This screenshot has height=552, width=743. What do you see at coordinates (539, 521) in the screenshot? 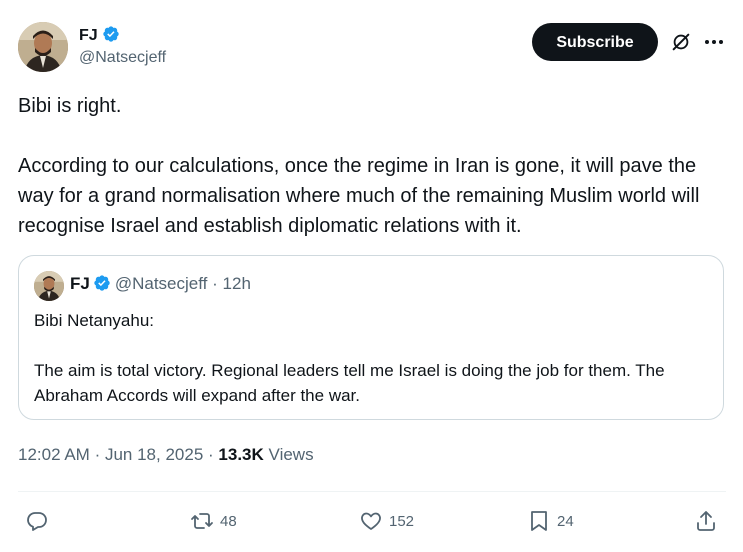
I see `bookmark-icon` at bounding box center [539, 521].